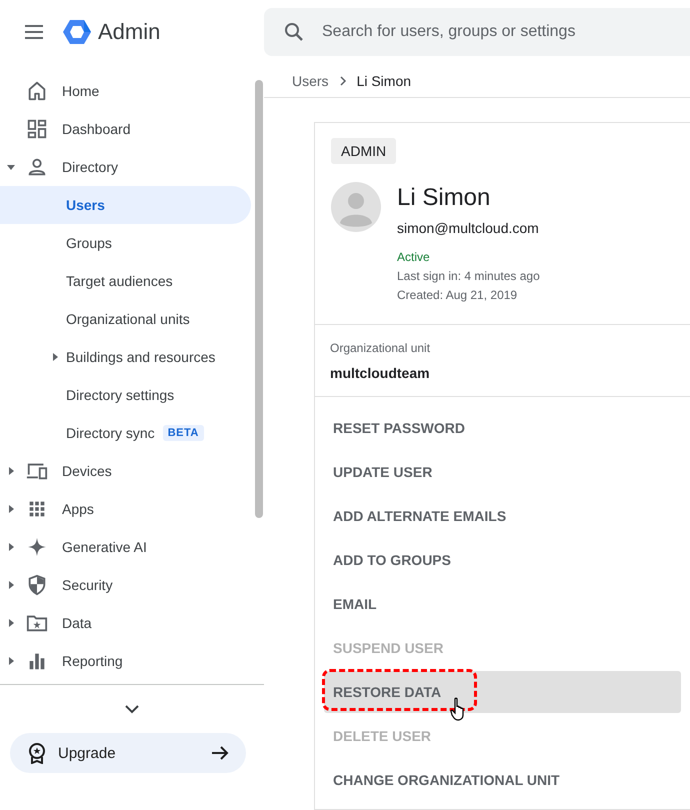 This screenshot has width=690, height=810. Describe the element at coordinates (502, 472) in the screenshot. I see `action-button: UPDATE USER` at that location.